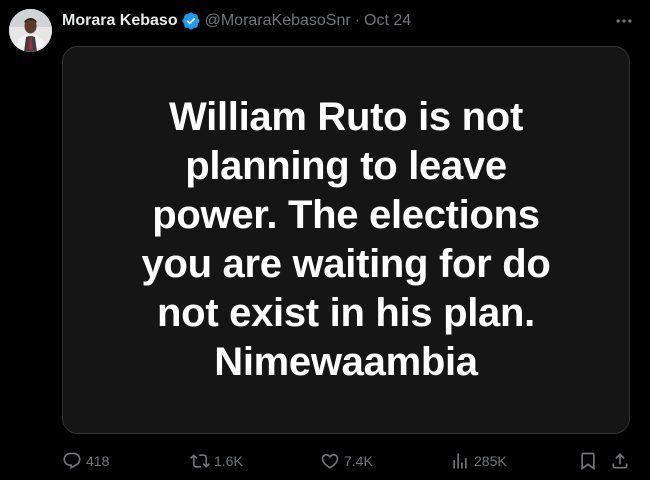 This screenshot has width=650, height=480. What do you see at coordinates (200, 461) in the screenshot?
I see `repost-icon` at bounding box center [200, 461].